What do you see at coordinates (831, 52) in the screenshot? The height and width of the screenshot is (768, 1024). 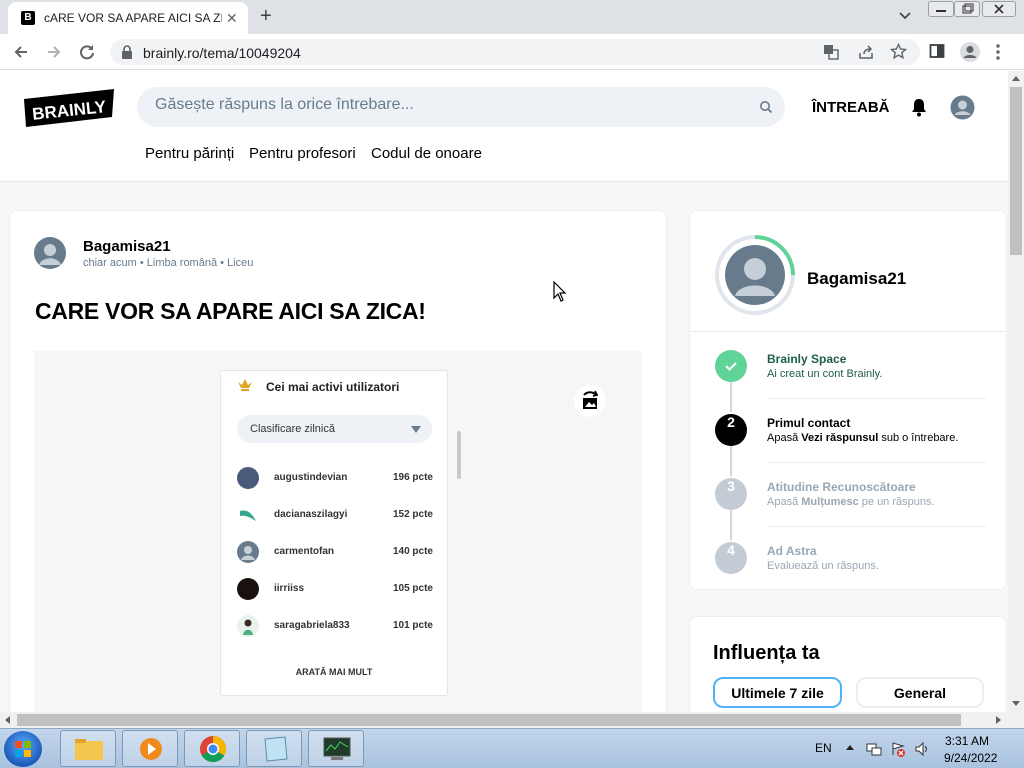 I see `translate-icon` at bounding box center [831, 52].